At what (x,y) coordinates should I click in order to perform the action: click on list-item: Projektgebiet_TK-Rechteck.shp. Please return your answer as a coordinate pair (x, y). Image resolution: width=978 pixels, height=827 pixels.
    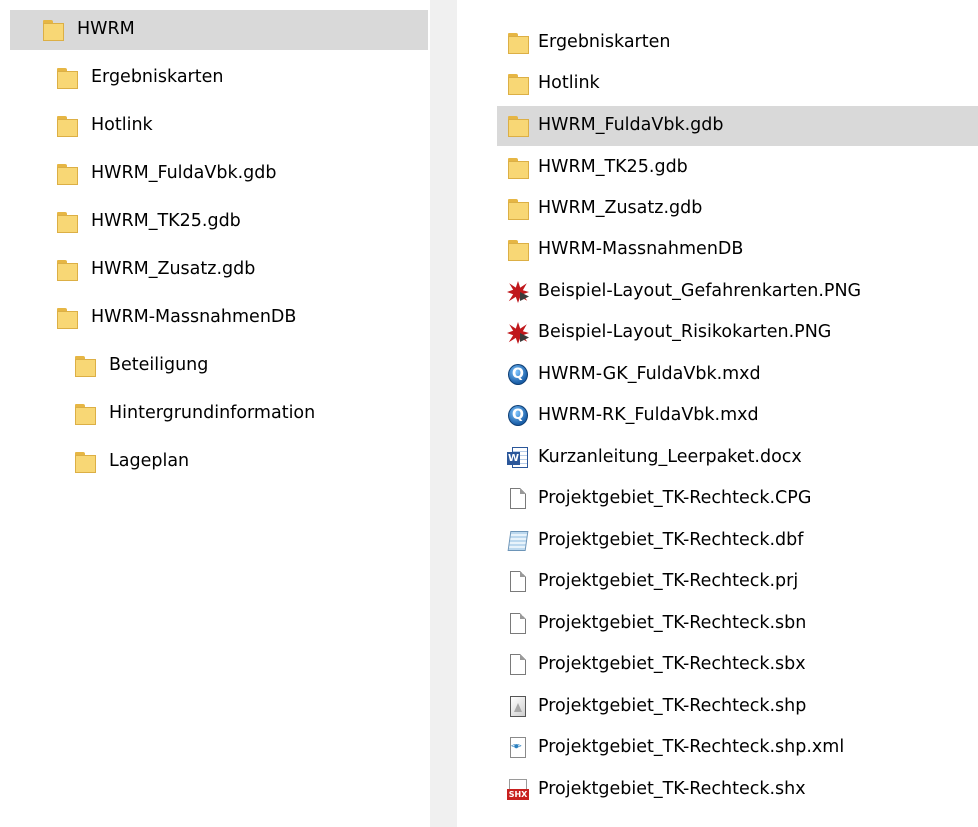
    Looking at the image, I should click on (742, 707).